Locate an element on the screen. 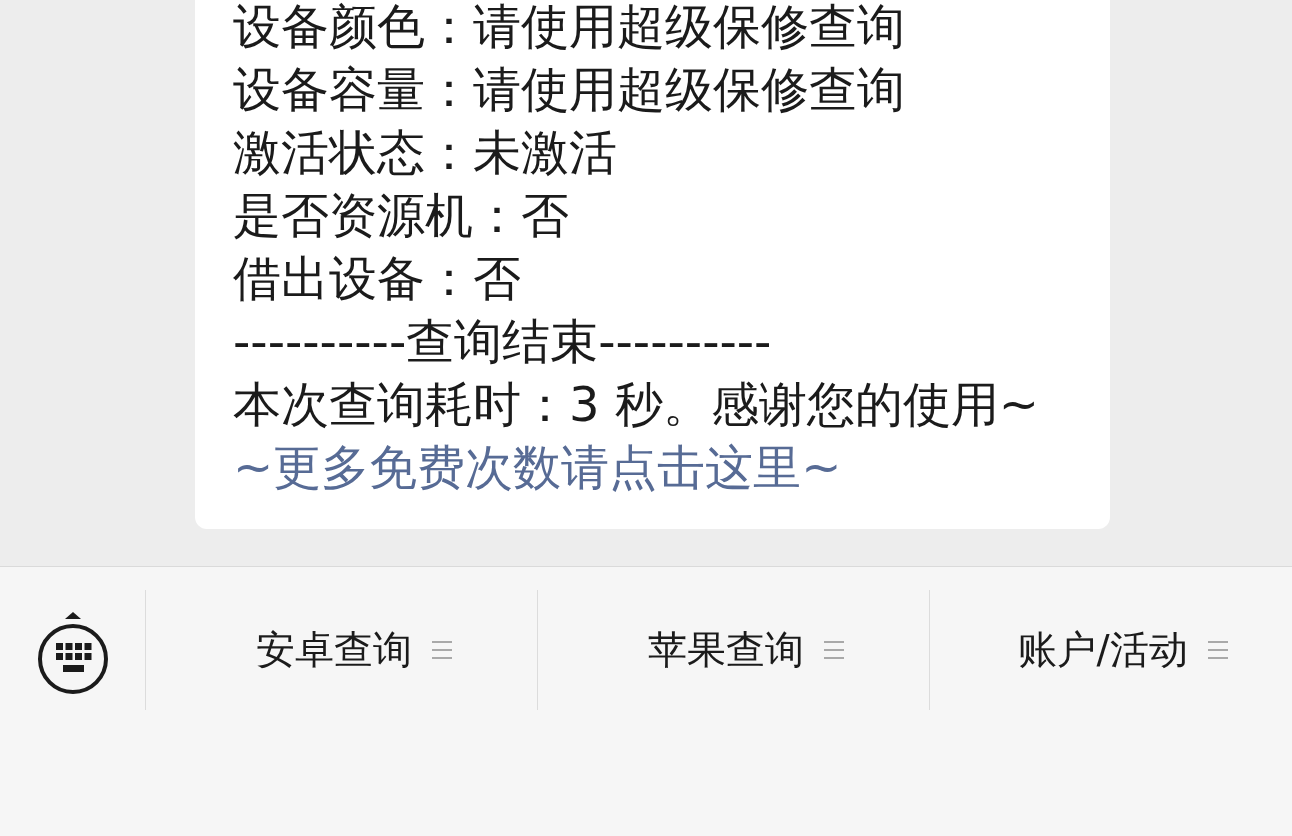 This screenshot has height=836, width=1292. message-line: 借出设备：否 is located at coordinates (377, 278).